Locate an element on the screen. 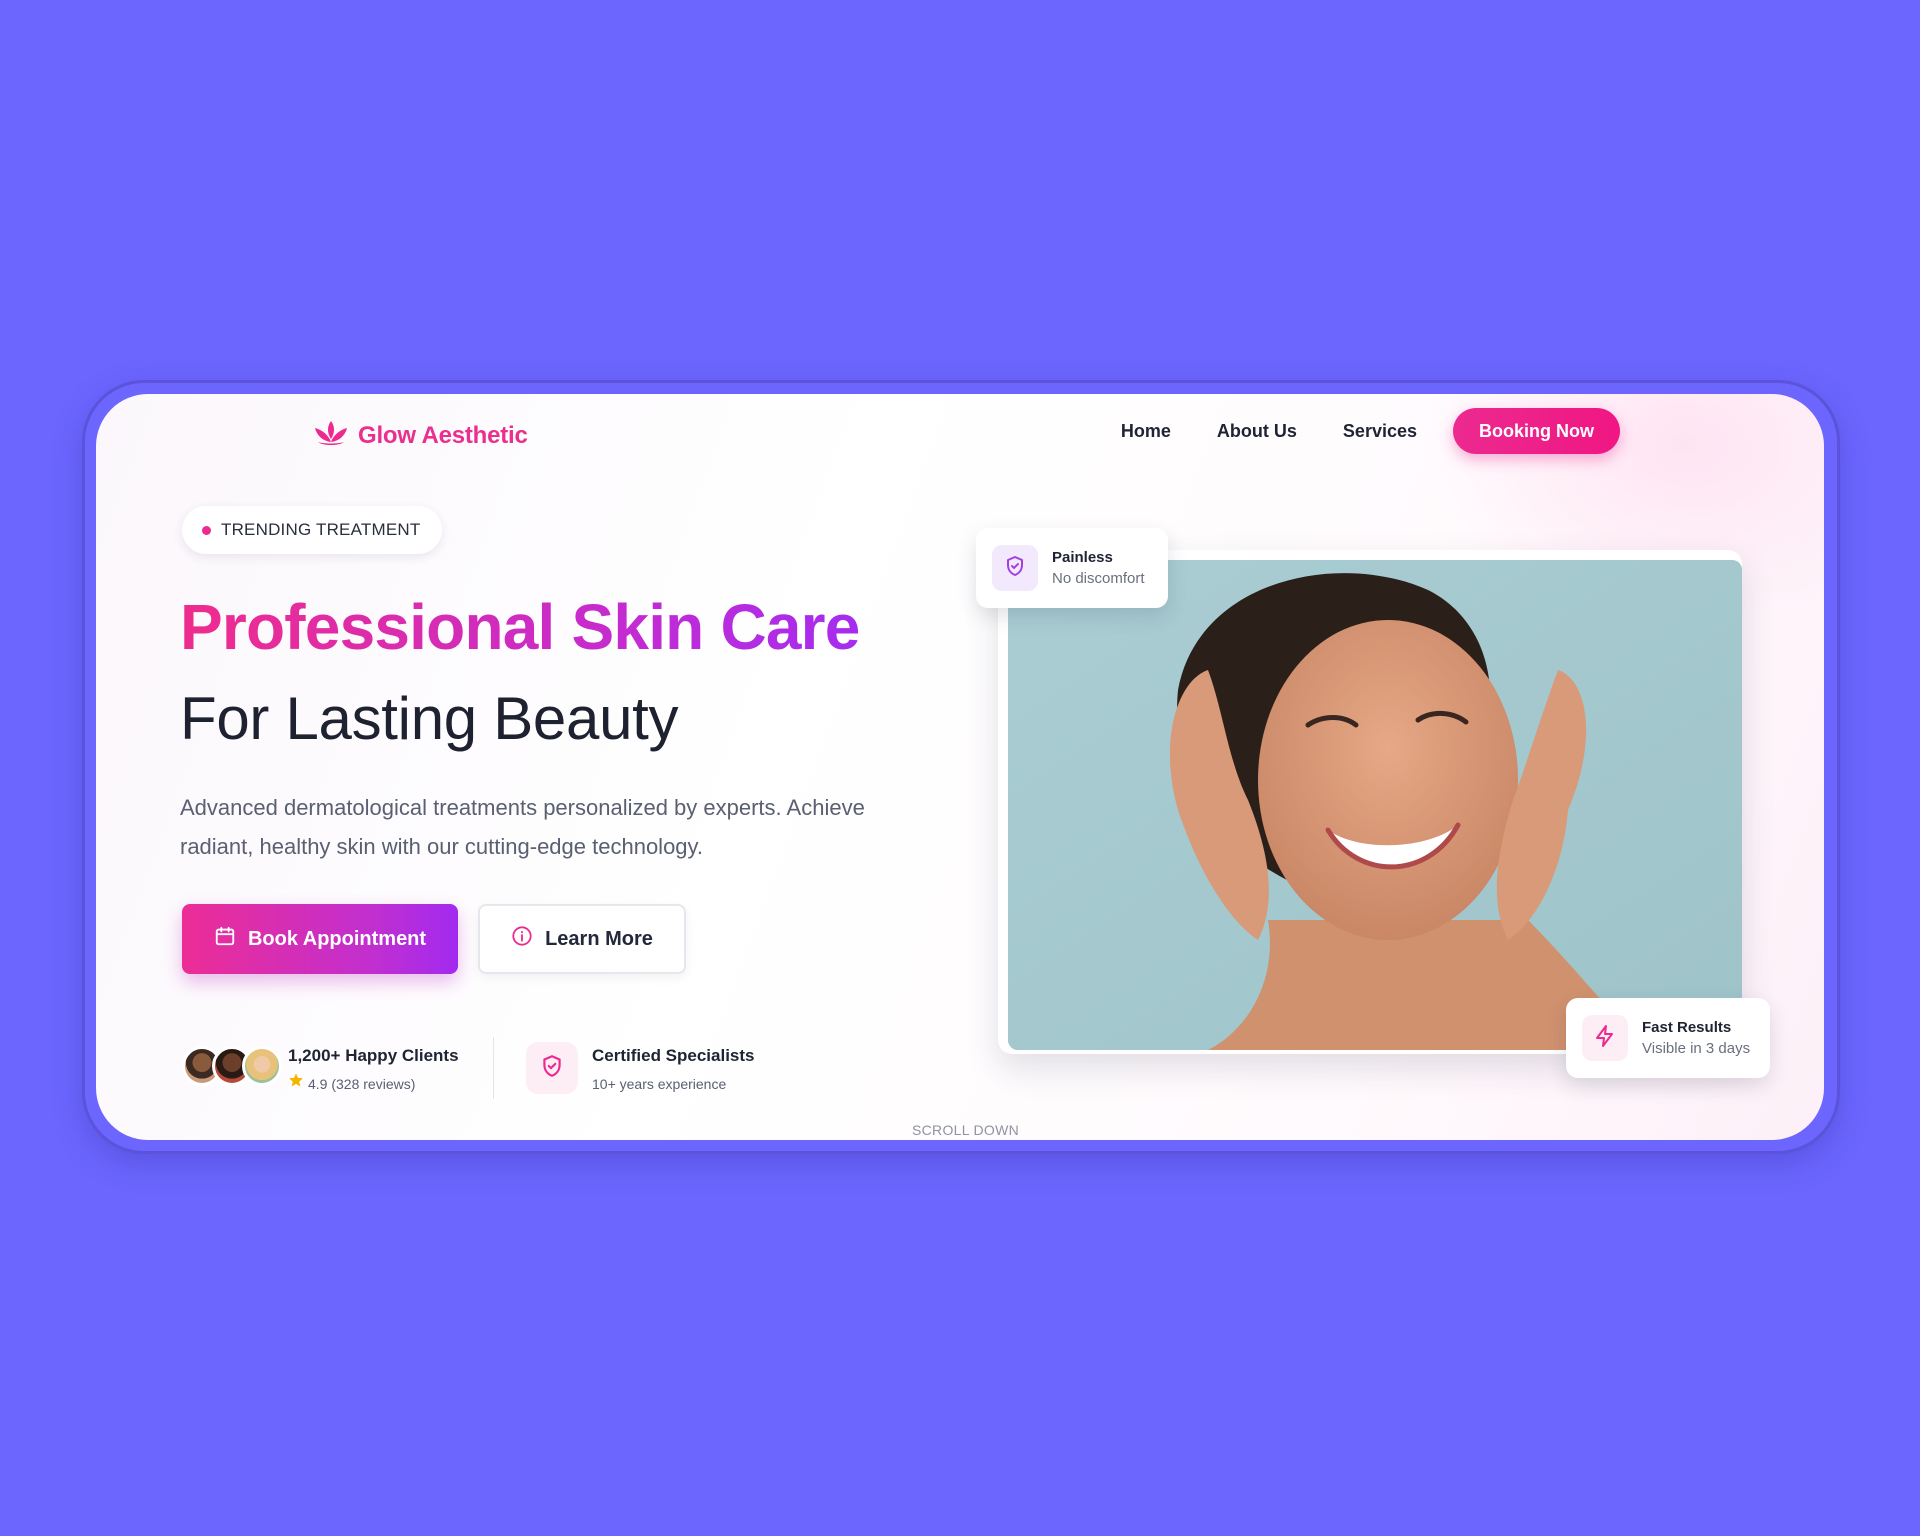 The width and height of the screenshot is (1920, 1536). fast-results-card: Fast Results Visible in 3 days is located at coordinates (1668, 1038).